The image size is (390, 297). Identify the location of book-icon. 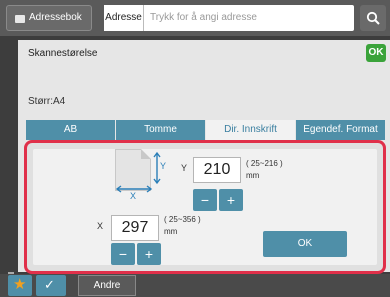
(20, 19).